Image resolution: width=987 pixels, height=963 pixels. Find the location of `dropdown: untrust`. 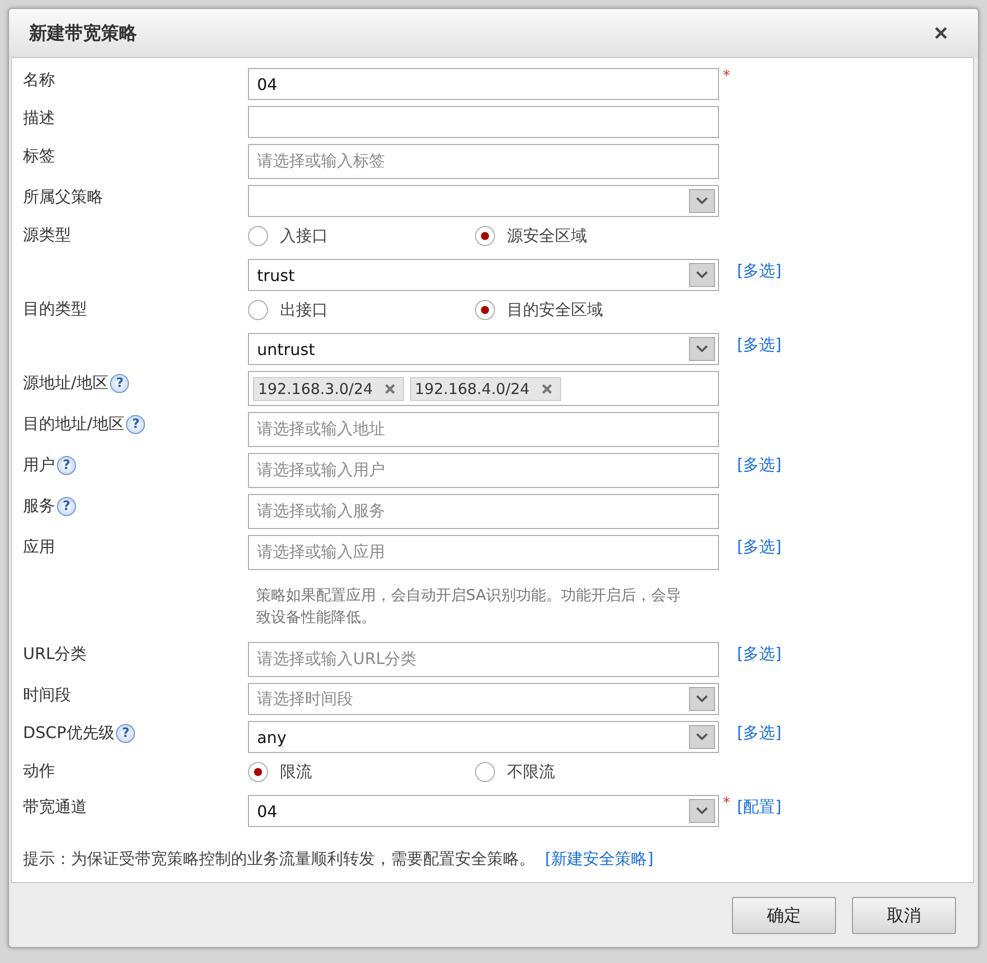

dropdown: untrust is located at coordinates (483, 349).